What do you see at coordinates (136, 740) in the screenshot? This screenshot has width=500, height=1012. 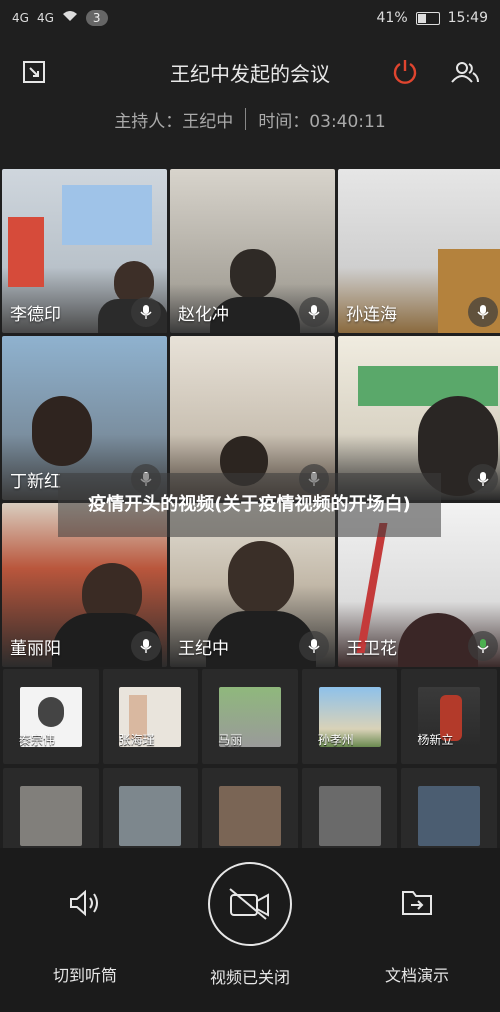 I see `thumbnail-name: 张海瑾` at bounding box center [136, 740].